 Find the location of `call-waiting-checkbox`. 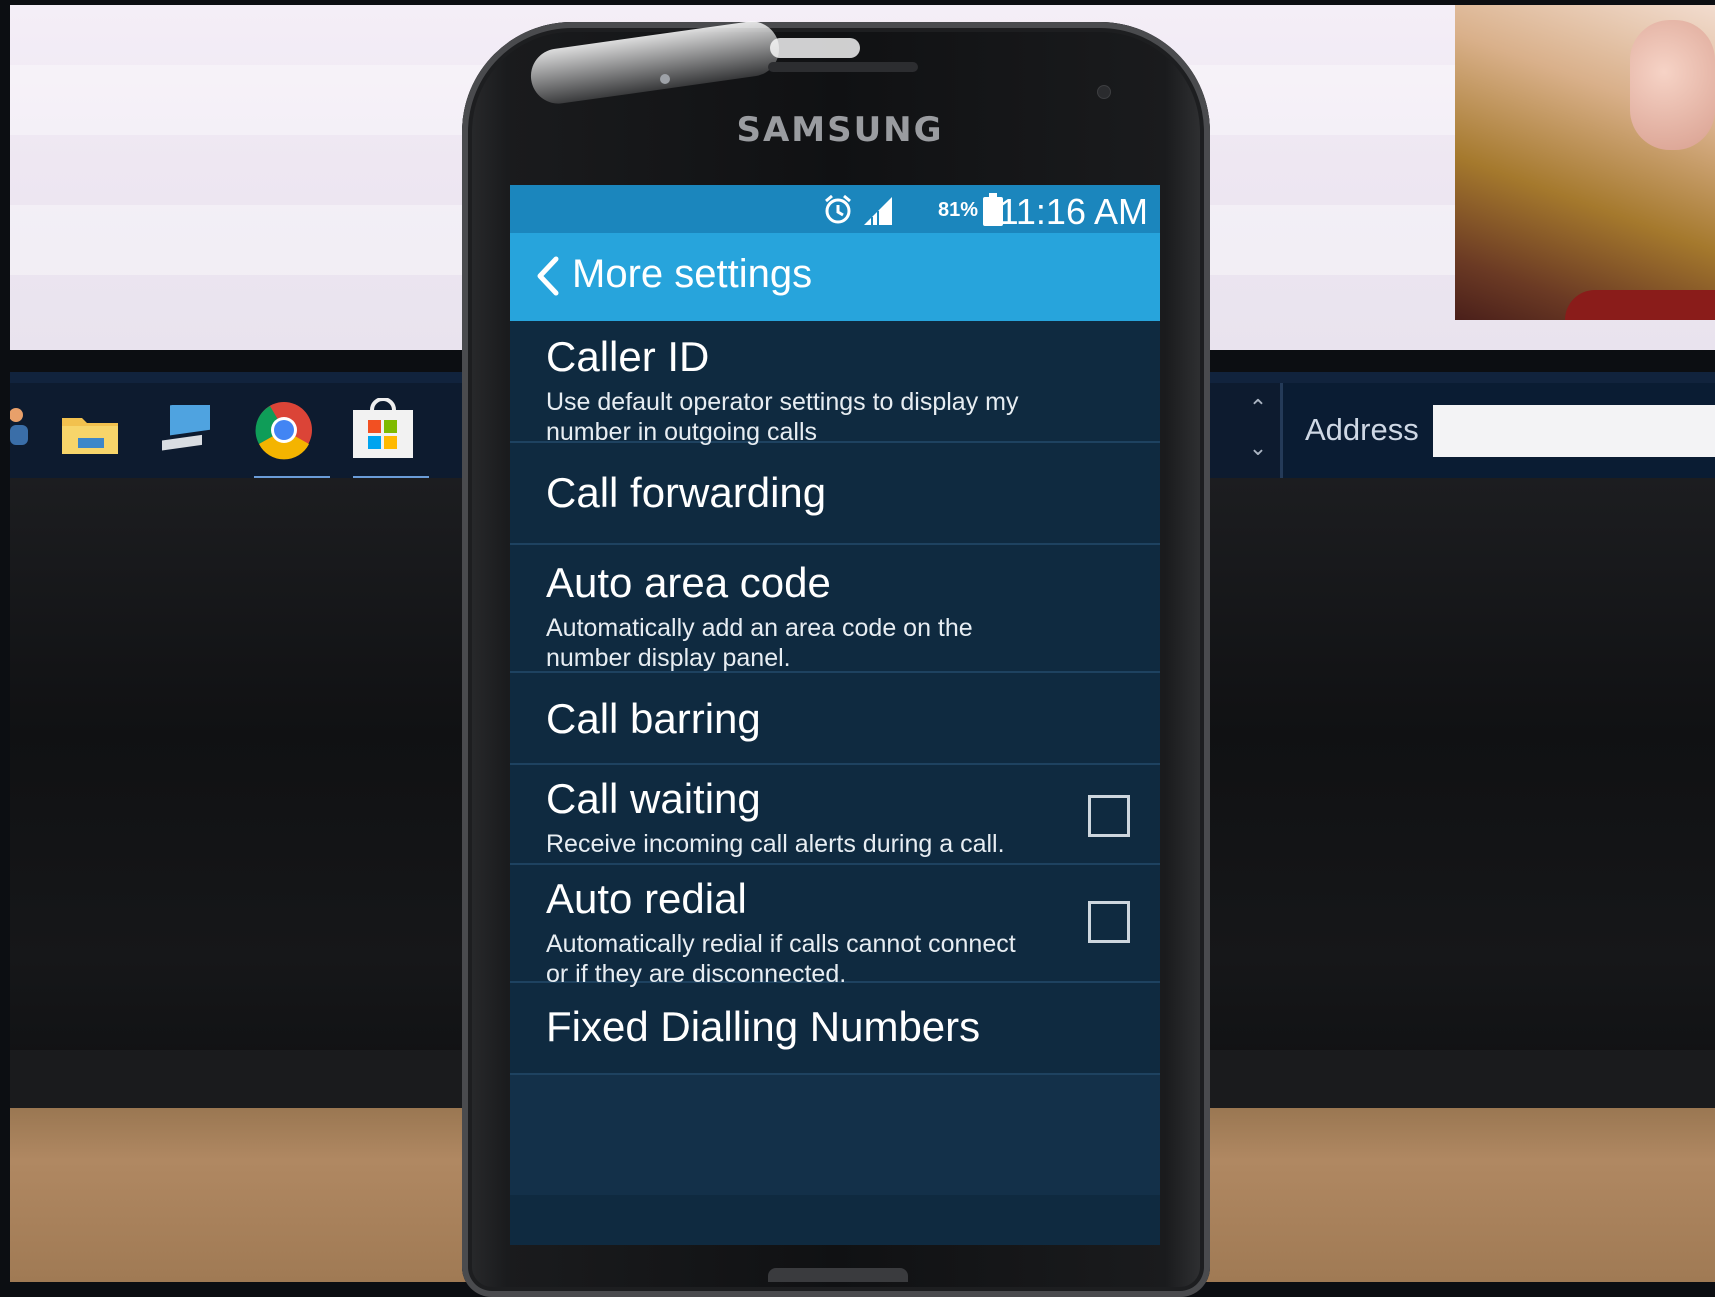

call-waiting-checkbox is located at coordinates (1109, 816).